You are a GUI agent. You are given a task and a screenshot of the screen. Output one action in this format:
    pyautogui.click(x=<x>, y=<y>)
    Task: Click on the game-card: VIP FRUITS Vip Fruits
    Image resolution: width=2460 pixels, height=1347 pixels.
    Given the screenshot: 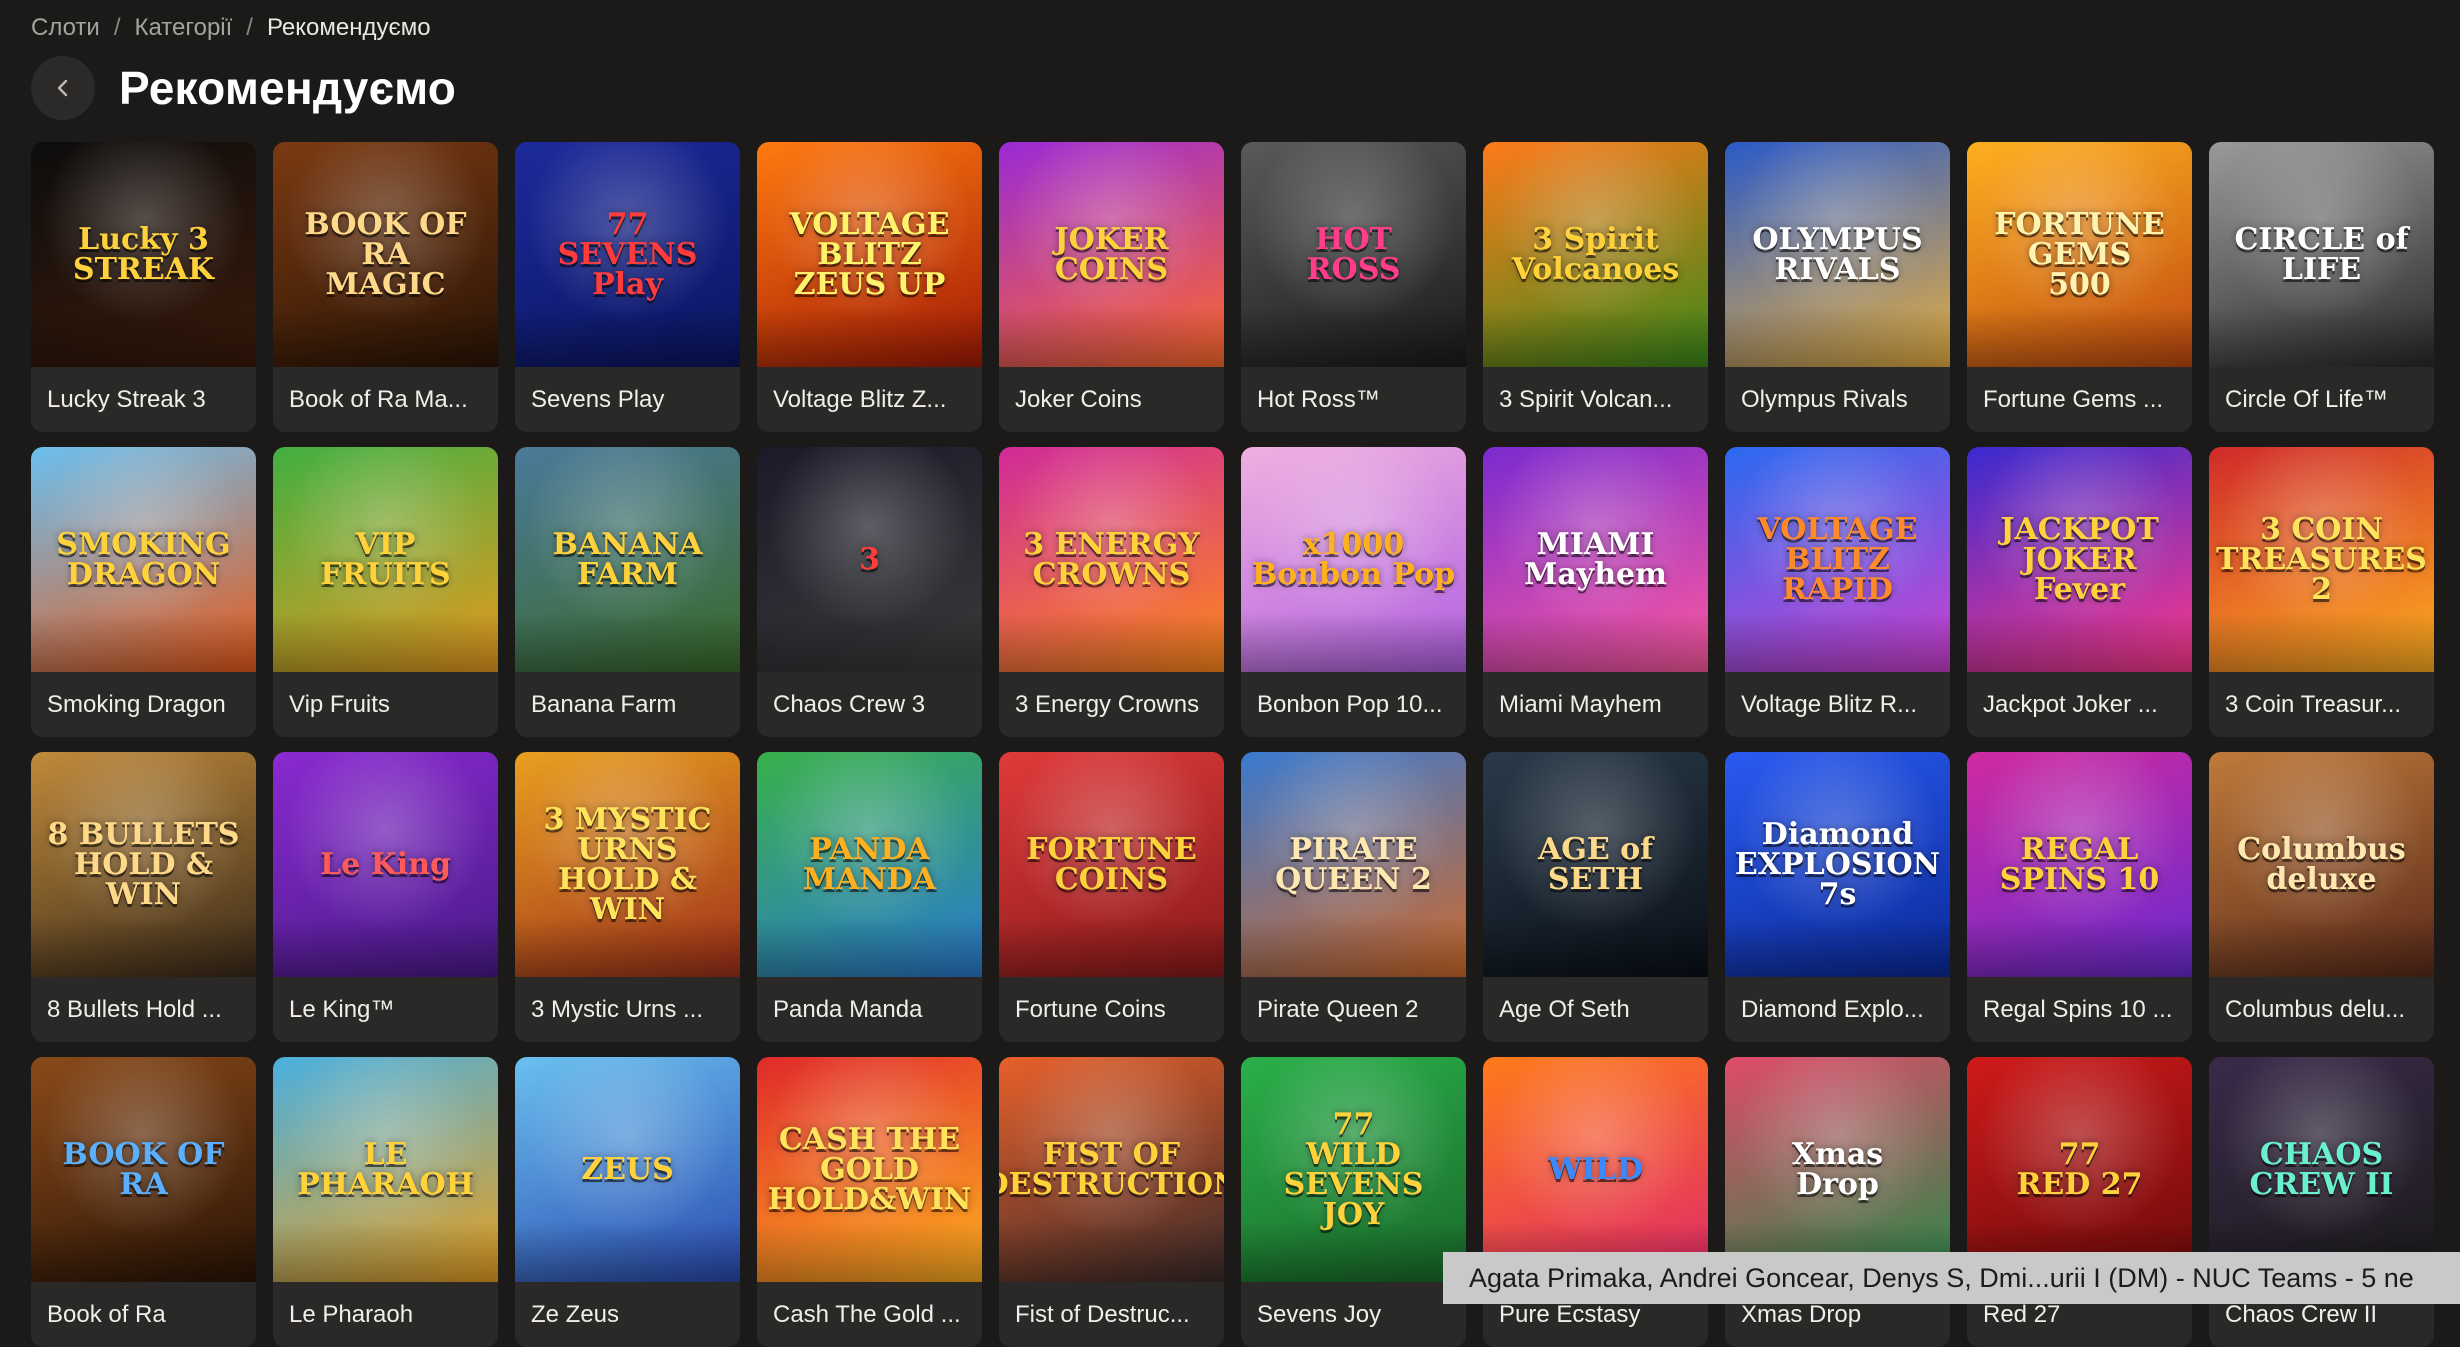 What is the action you would take?
    pyautogui.click(x=385, y=592)
    